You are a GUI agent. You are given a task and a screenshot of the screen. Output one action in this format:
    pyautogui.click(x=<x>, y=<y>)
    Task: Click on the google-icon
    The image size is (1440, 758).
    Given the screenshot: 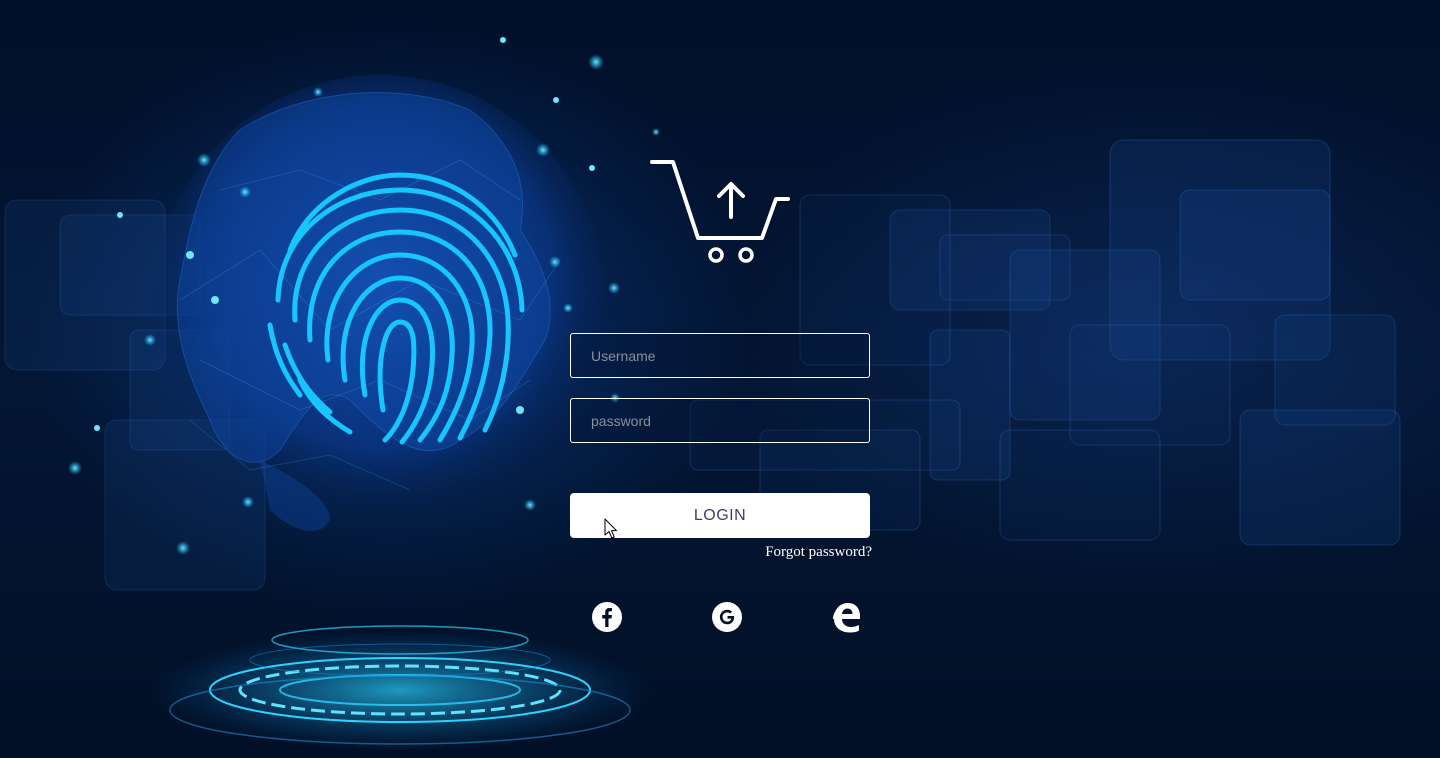 What is the action you would take?
    pyautogui.click(x=727, y=617)
    